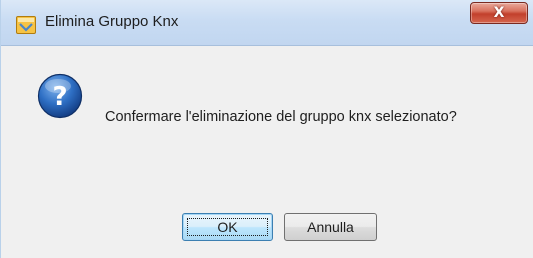 The height and width of the screenshot is (258, 533). I want to click on ok-button: OK, so click(227, 227).